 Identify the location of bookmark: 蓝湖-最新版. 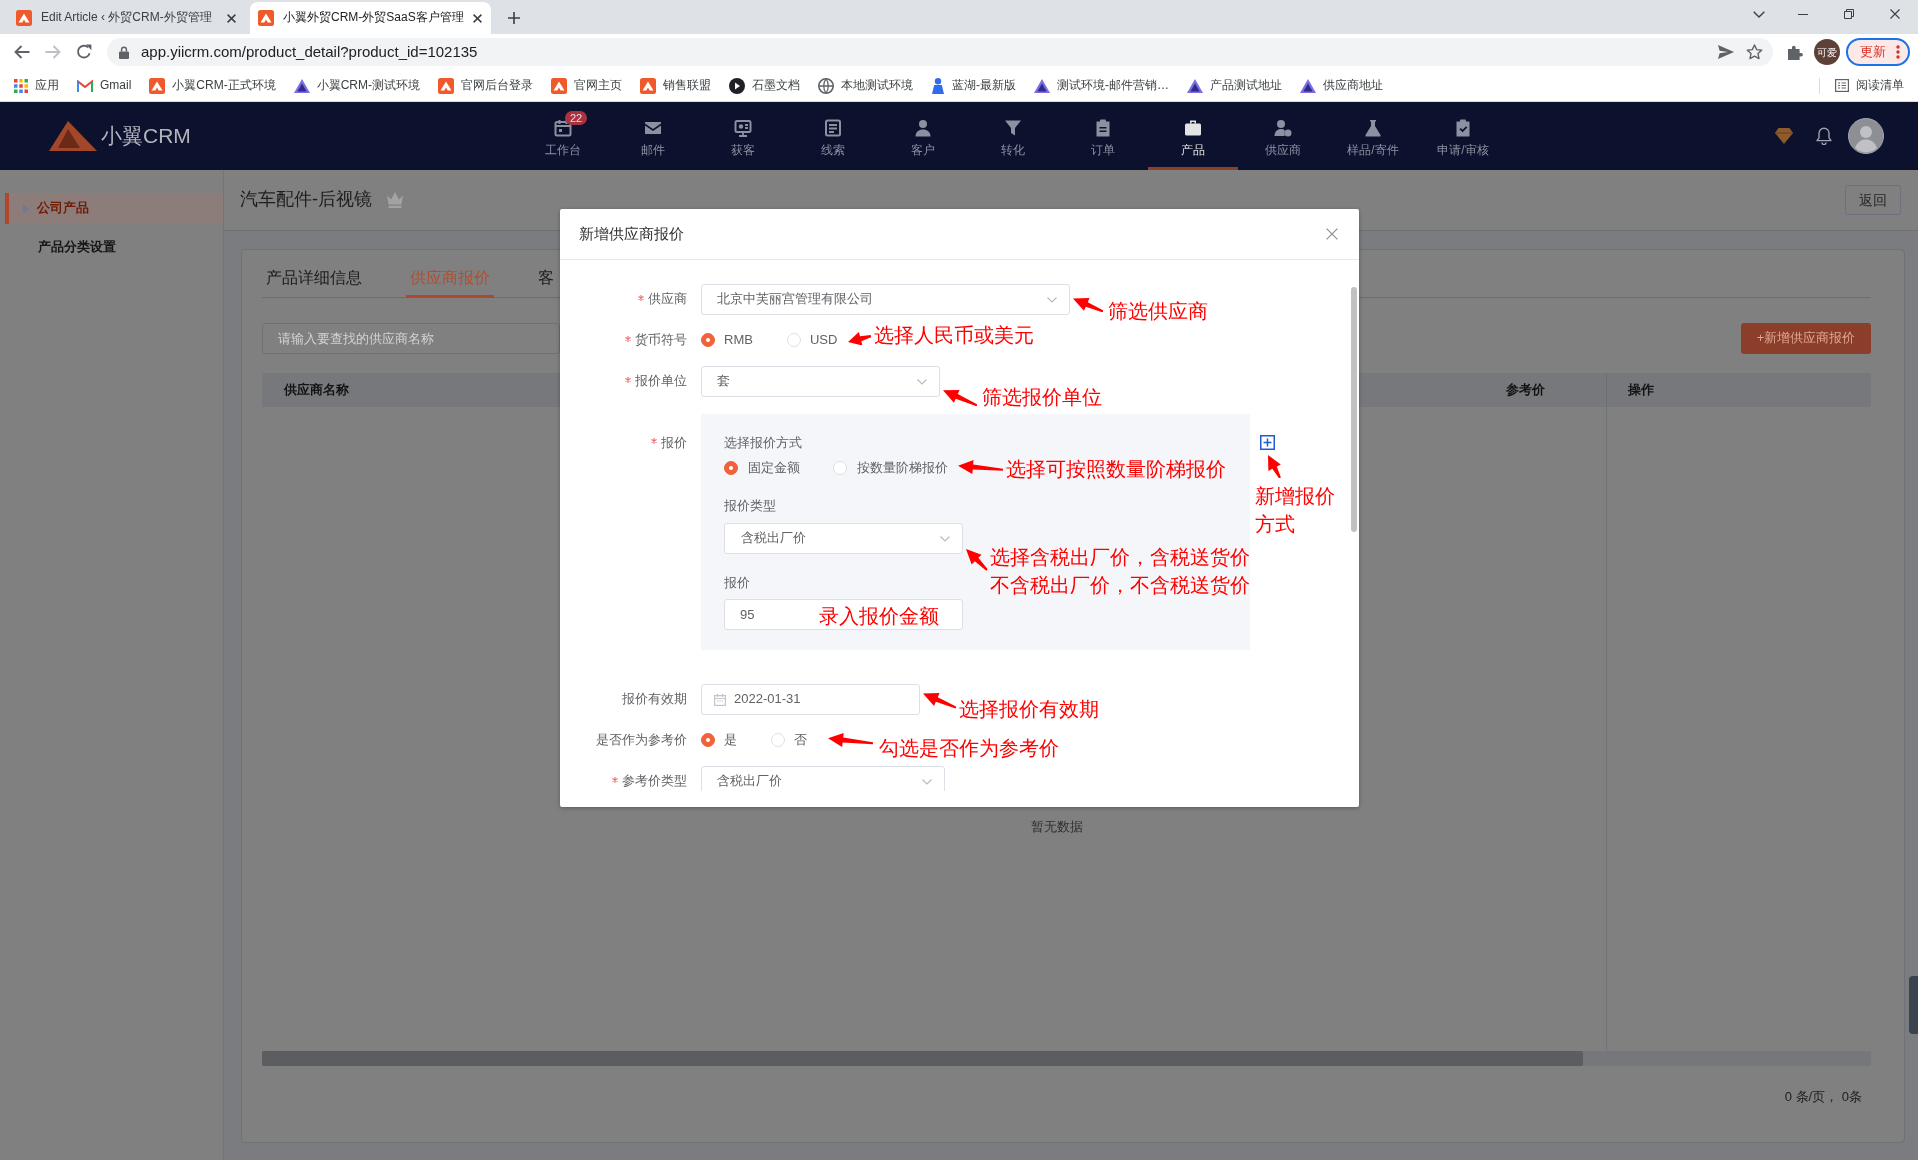
(973, 85).